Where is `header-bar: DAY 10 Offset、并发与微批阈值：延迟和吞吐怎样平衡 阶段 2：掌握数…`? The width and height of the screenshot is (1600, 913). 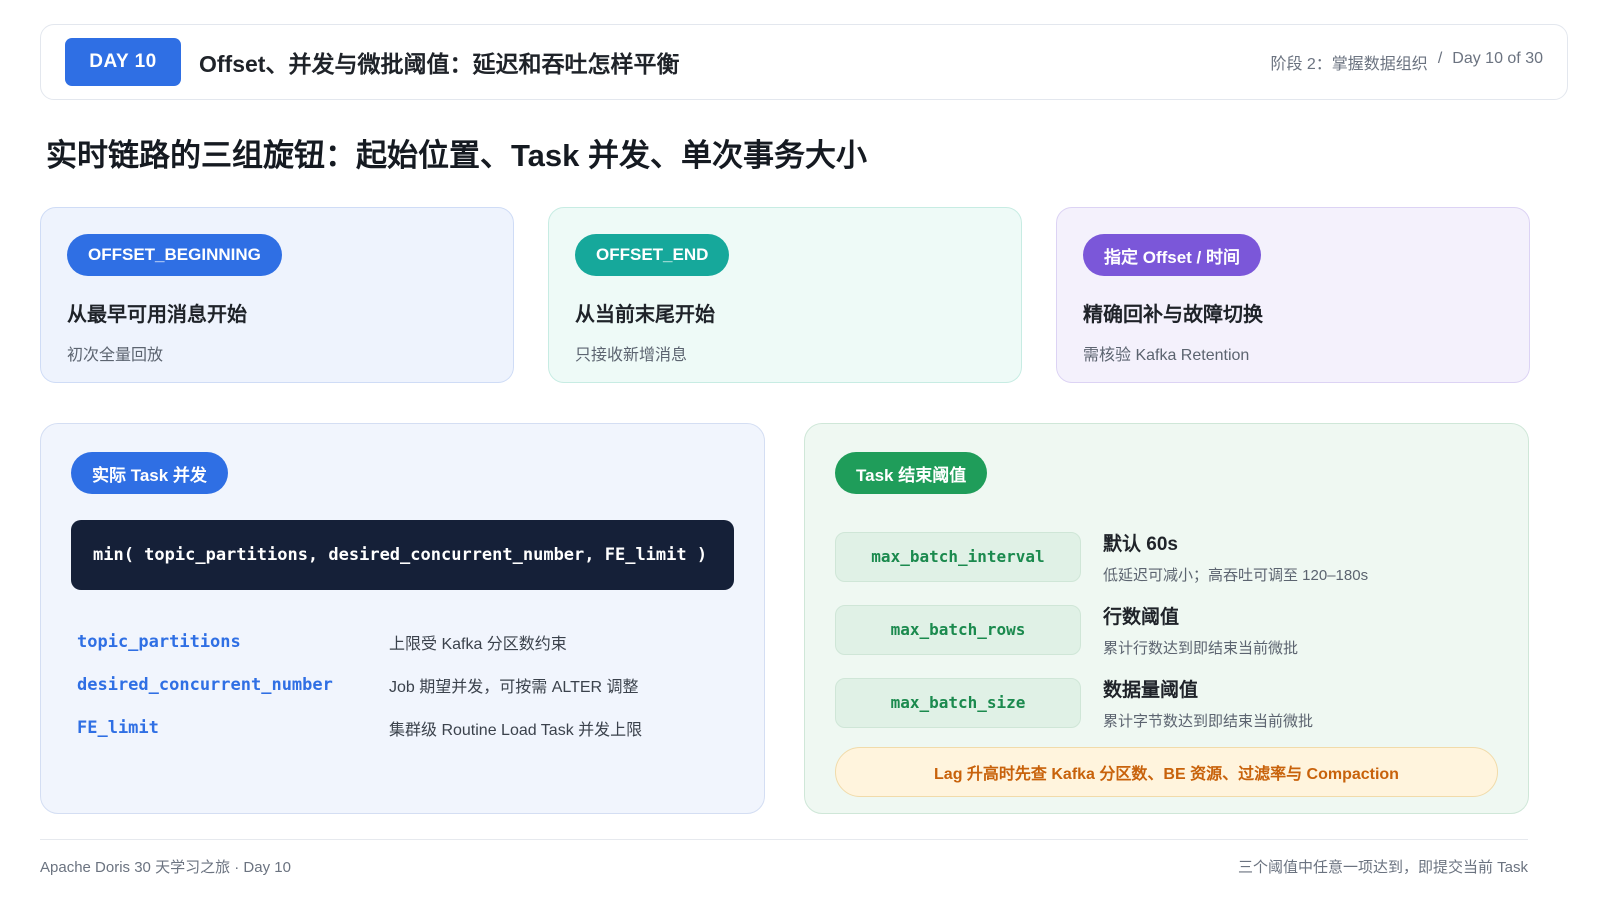 header-bar: DAY 10 Offset、并发与微批阈值：延迟和吞吐怎样平衡 阶段 2：掌握数… is located at coordinates (804, 62).